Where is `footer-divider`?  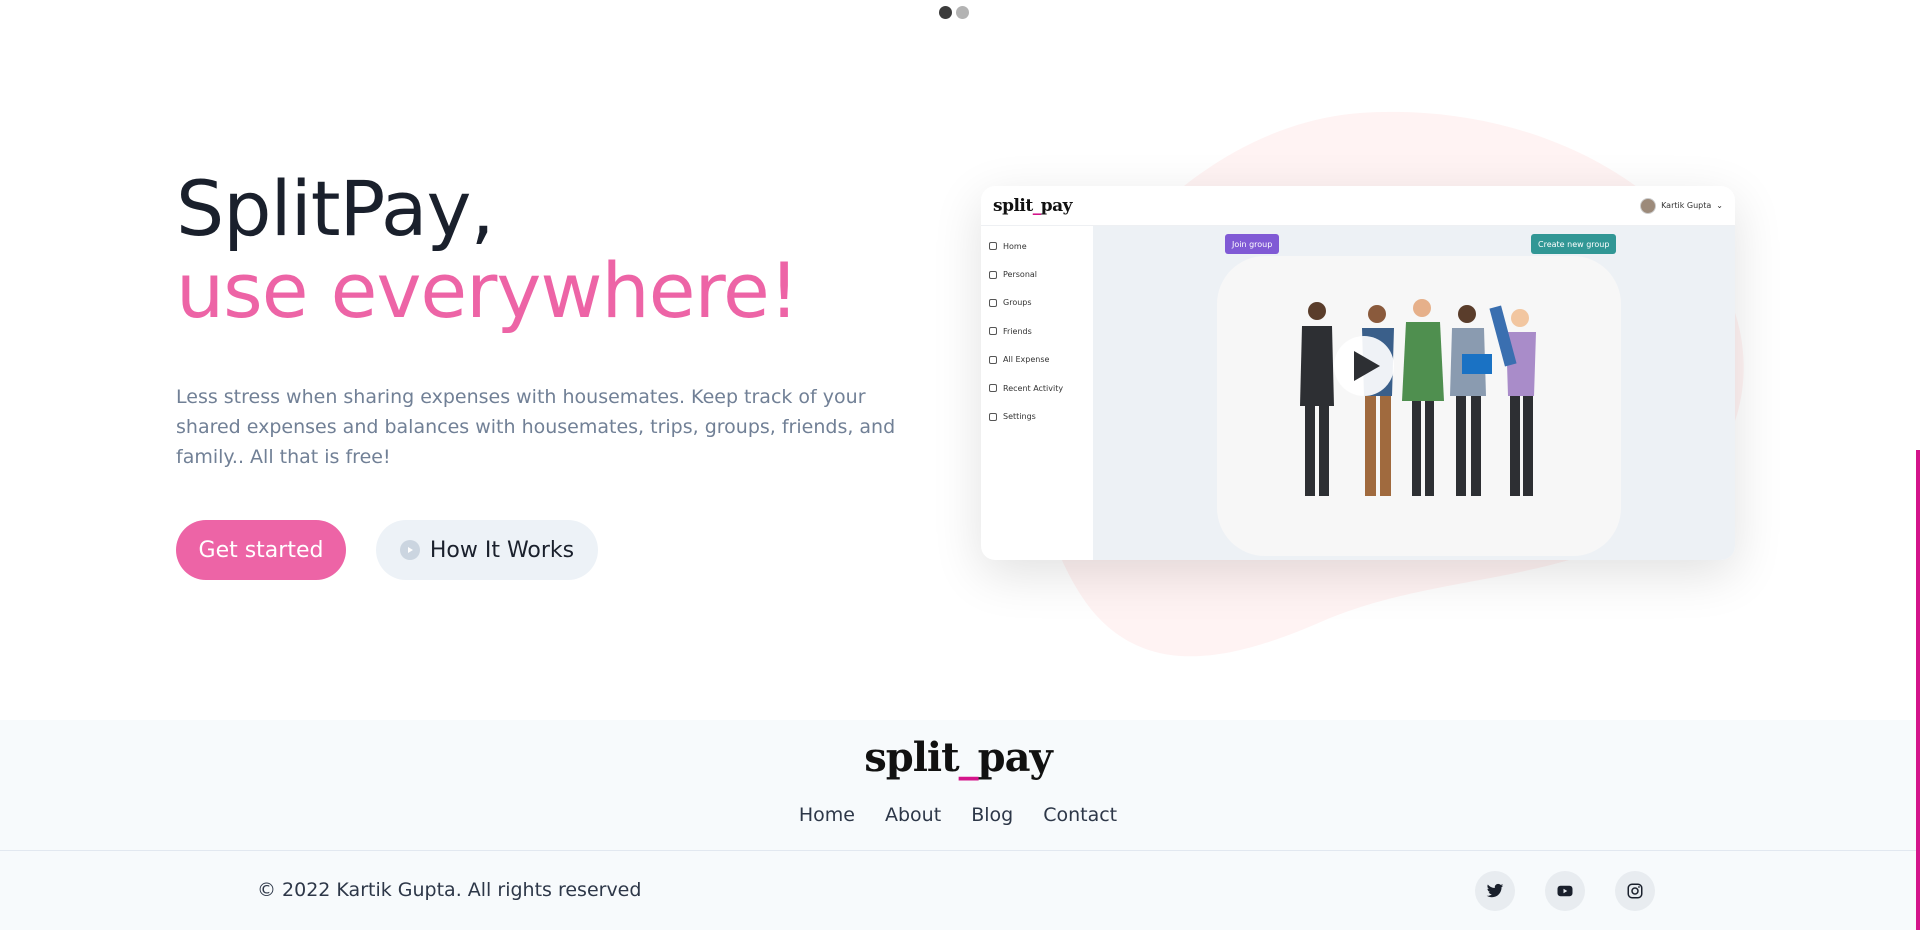
footer-divider is located at coordinates (958, 850).